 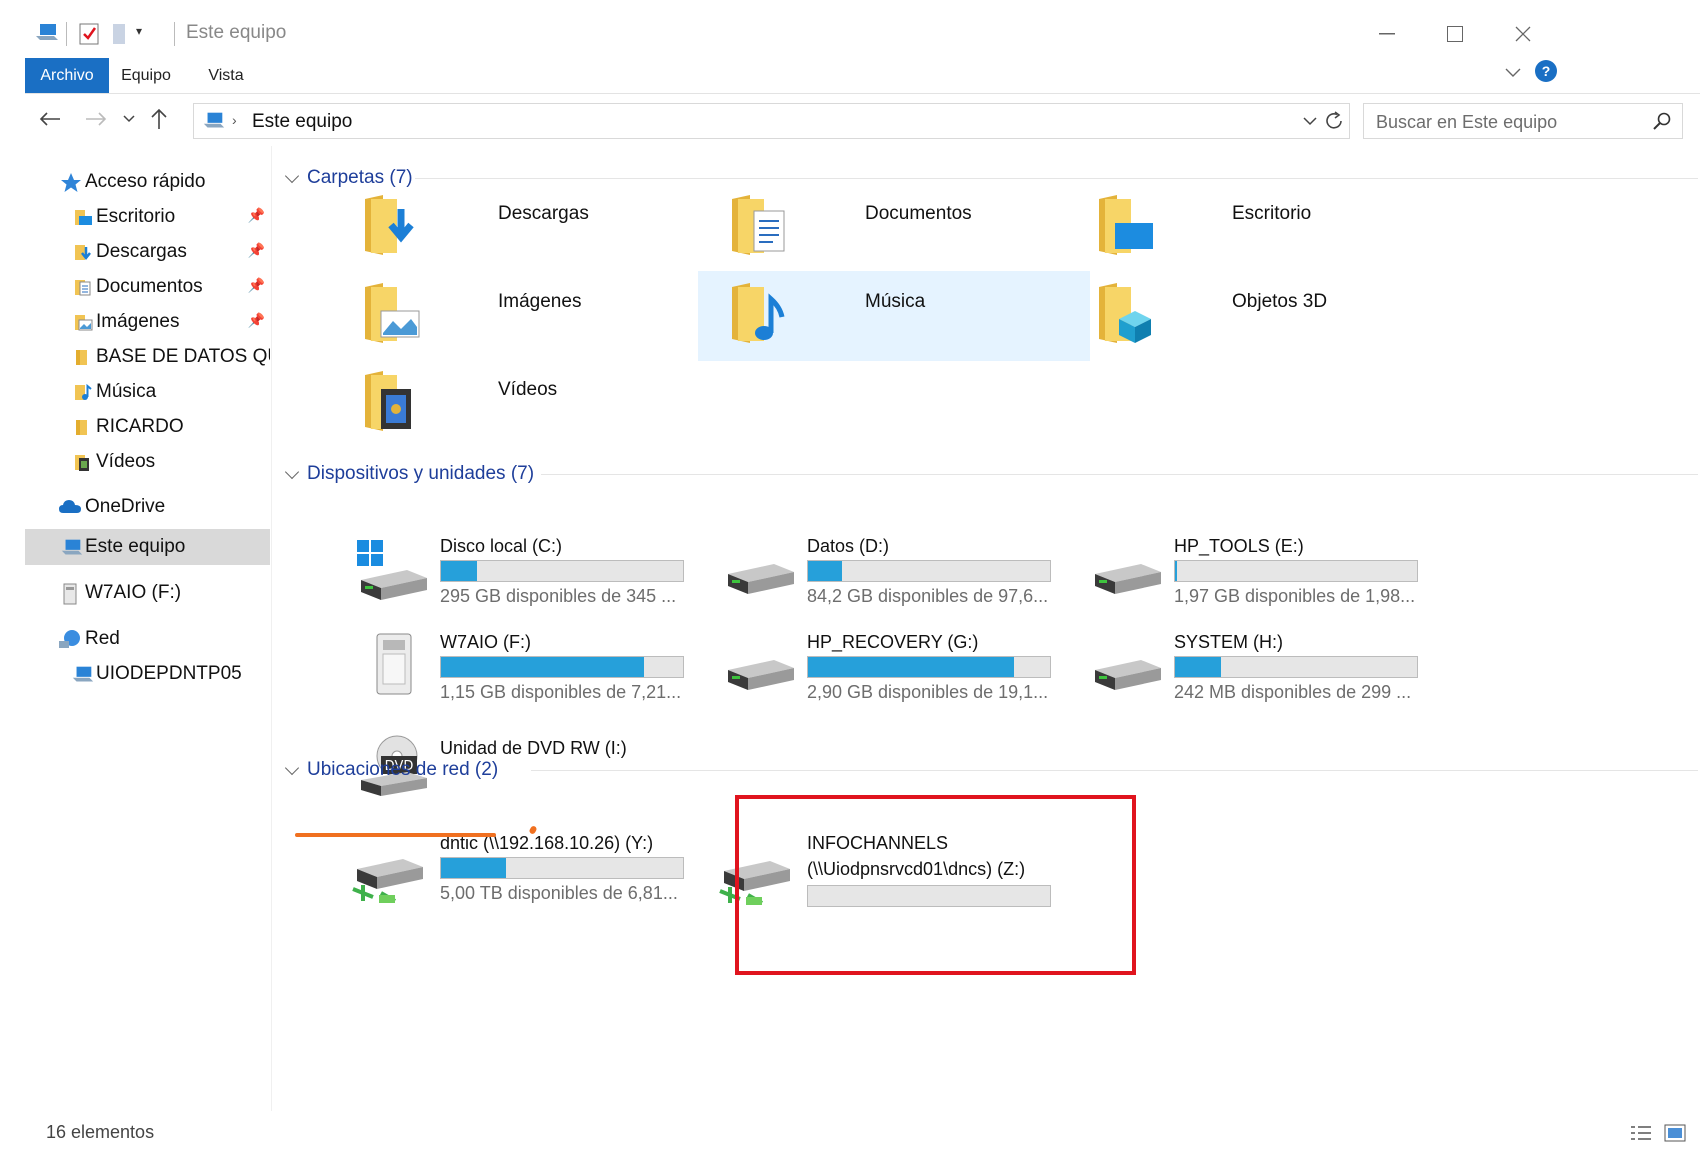 What do you see at coordinates (89, 36) in the screenshot?
I see `properties-icon` at bounding box center [89, 36].